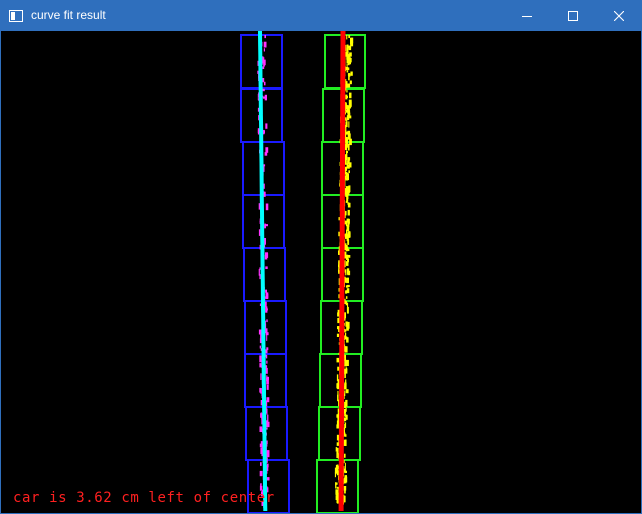 This screenshot has width=642, height=514. I want to click on close-icon, so click(619, 15).